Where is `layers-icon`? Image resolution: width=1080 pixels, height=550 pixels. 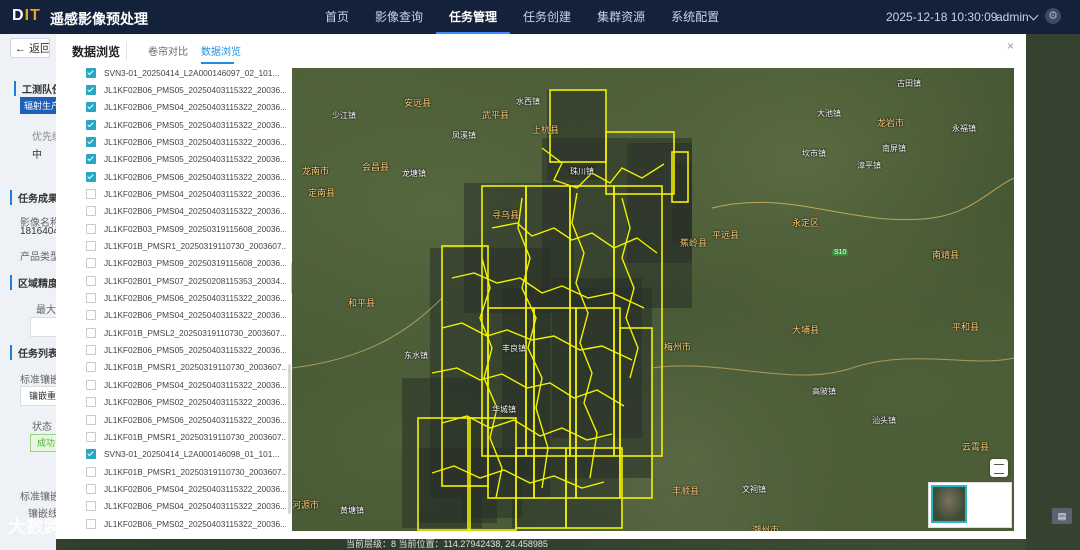
layers-icon is located at coordinates (999, 468).